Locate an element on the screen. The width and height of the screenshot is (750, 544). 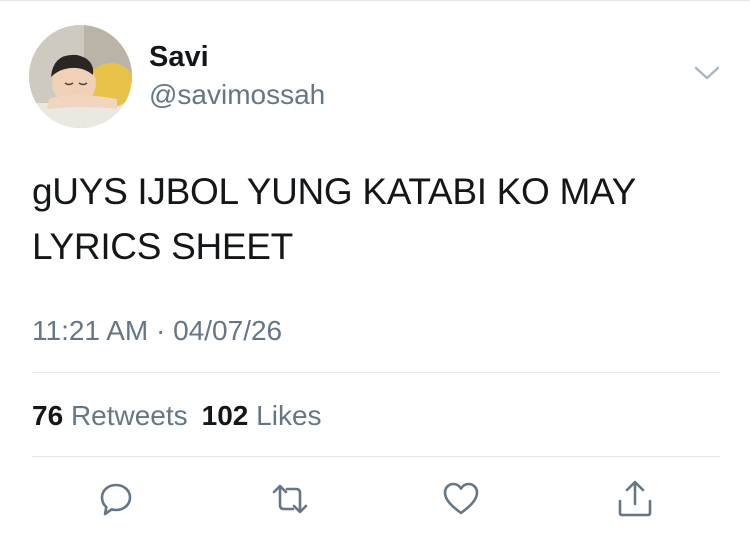
likes-stat: 102 Likes is located at coordinates (262, 415).